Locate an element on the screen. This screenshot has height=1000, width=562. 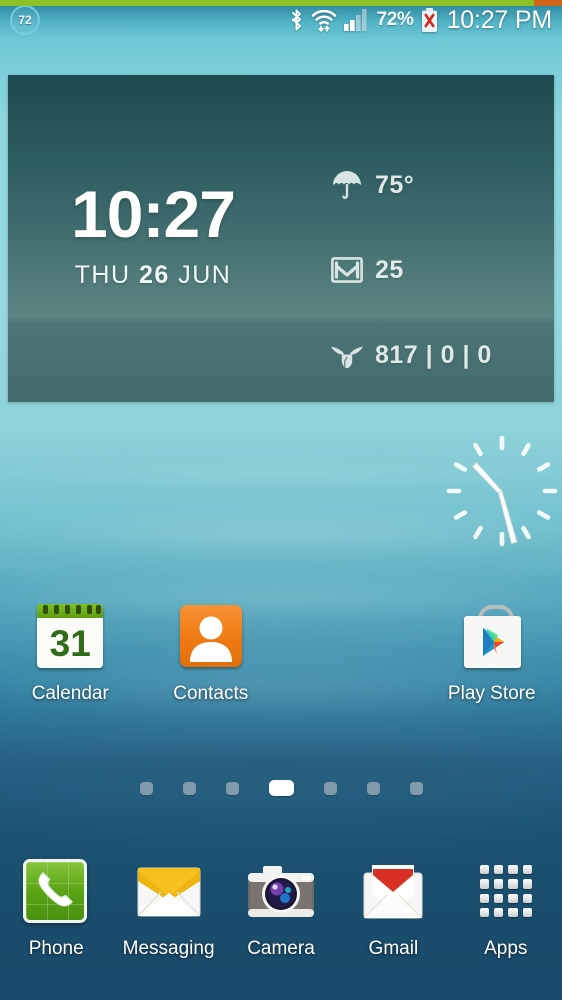
camera-icon is located at coordinates (281, 892).